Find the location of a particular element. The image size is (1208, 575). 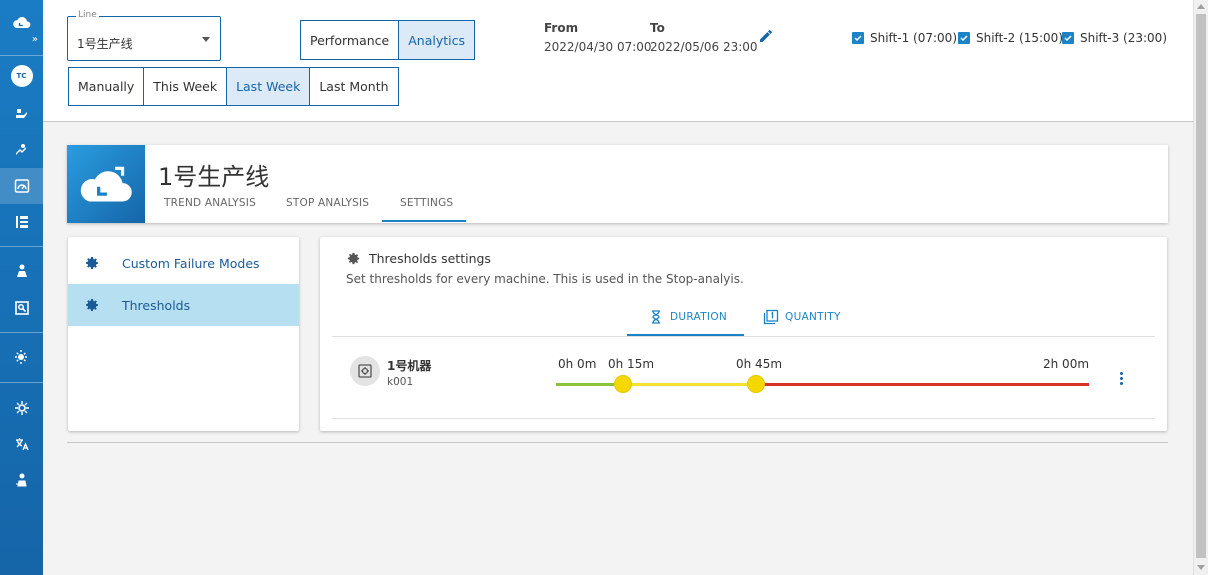

manually-button: Manually is located at coordinates (107, 86).